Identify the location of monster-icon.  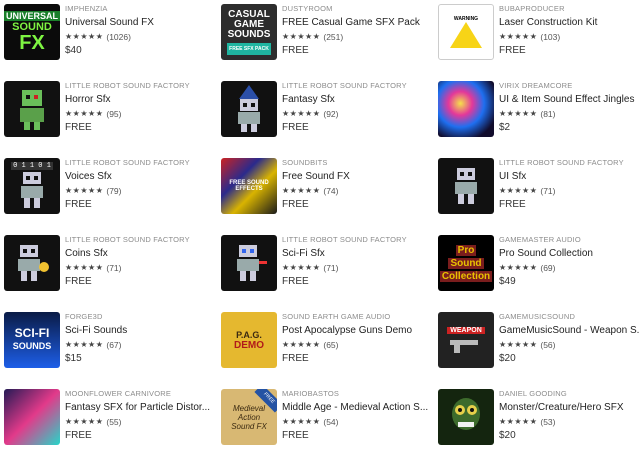
(466, 417).